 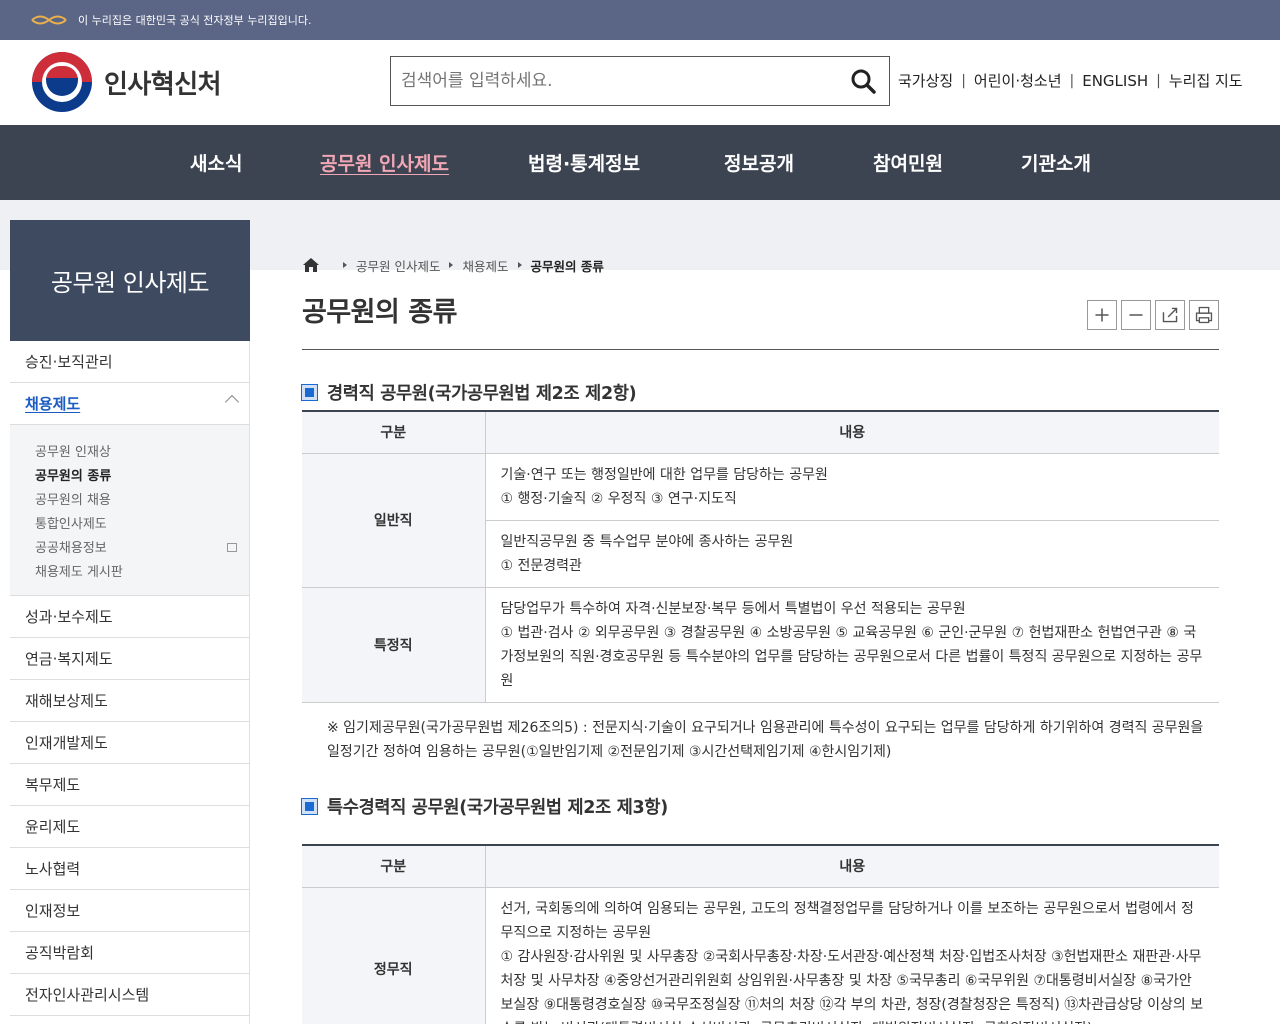 I want to click on breadcrumb-item: 채용제도, so click(x=485, y=265).